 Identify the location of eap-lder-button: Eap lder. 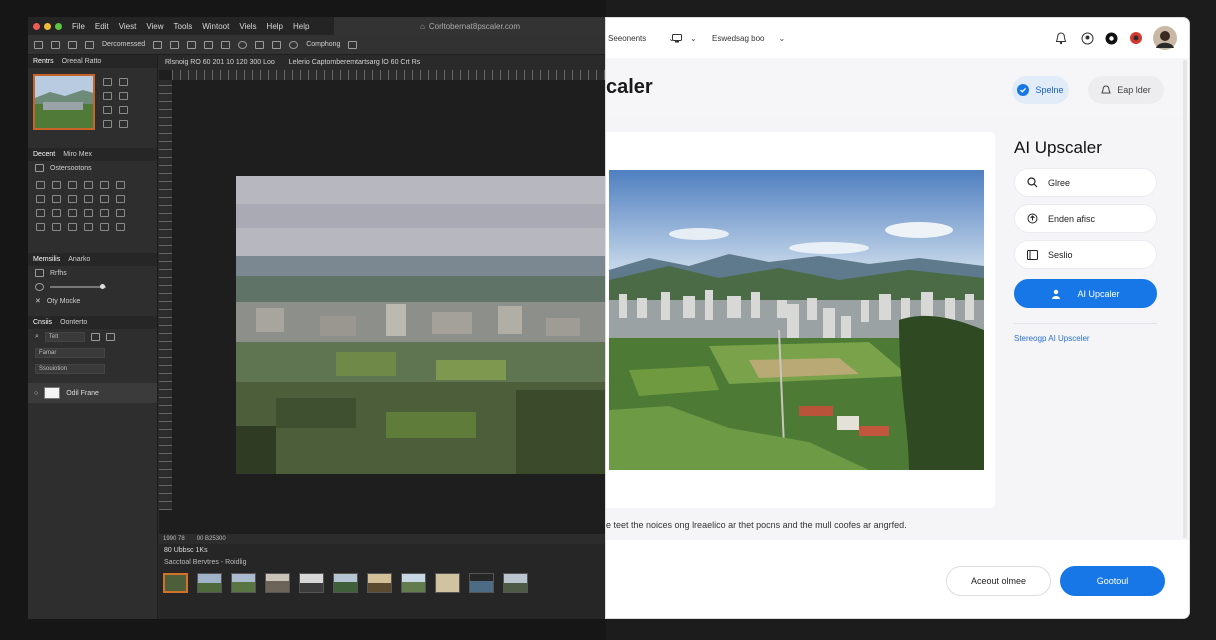
(1126, 90).